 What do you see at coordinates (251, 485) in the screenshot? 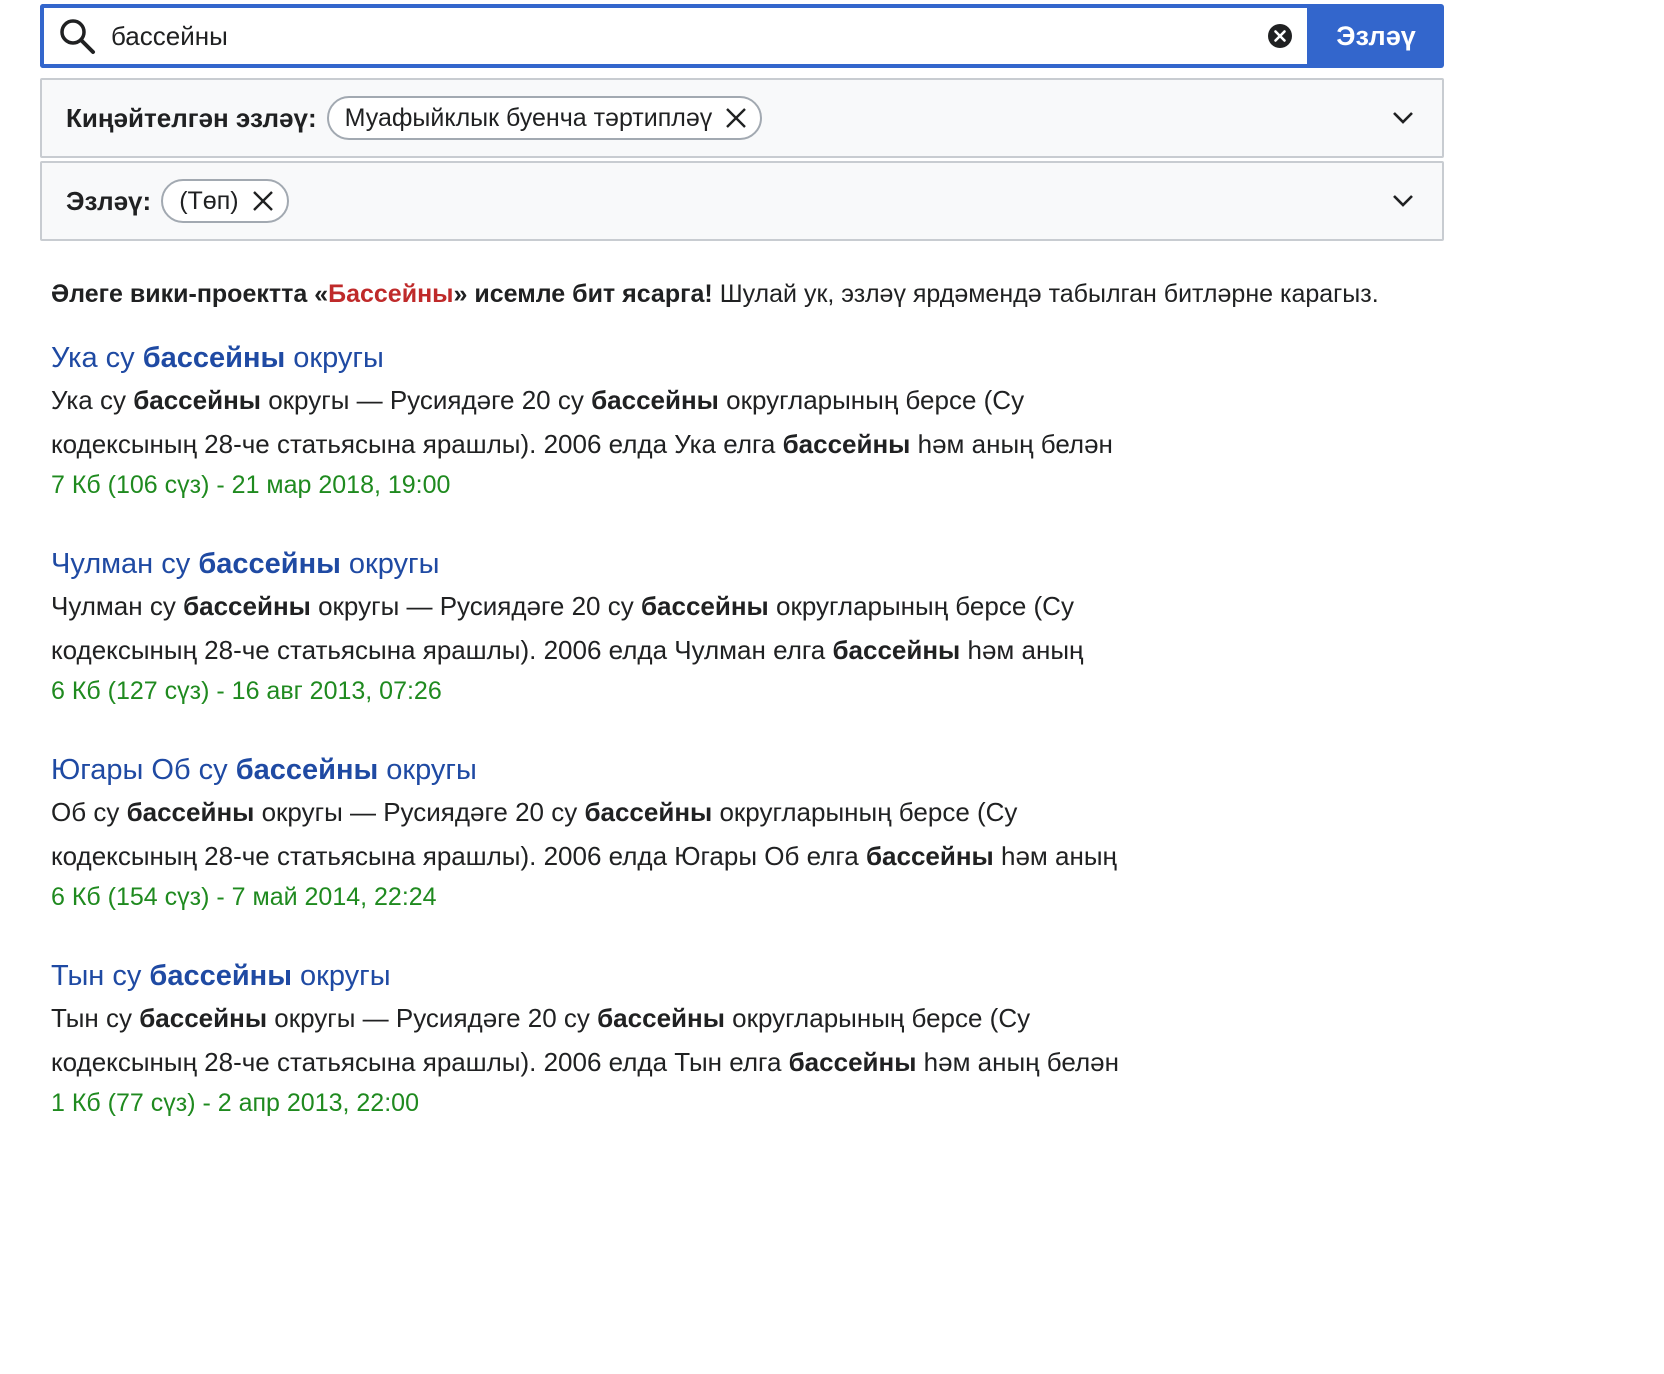
I see `result-meta: 7 Кб (106 сүз) - 21 мар 2018, 19:00` at bounding box center [251, 485].